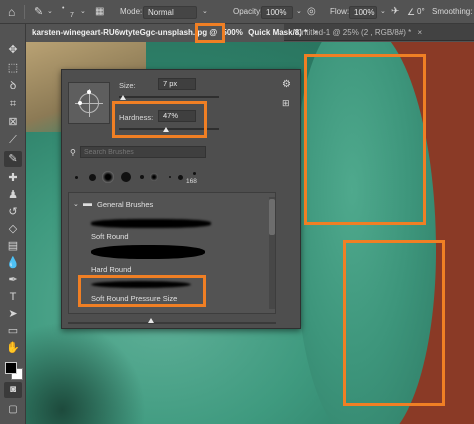 Image resolution: width=474 pixels, height=424 pixels. Describe the element at coordinates (13, 122) in the screenshot. I see `frame-tool-icon: ⊠` at that location.